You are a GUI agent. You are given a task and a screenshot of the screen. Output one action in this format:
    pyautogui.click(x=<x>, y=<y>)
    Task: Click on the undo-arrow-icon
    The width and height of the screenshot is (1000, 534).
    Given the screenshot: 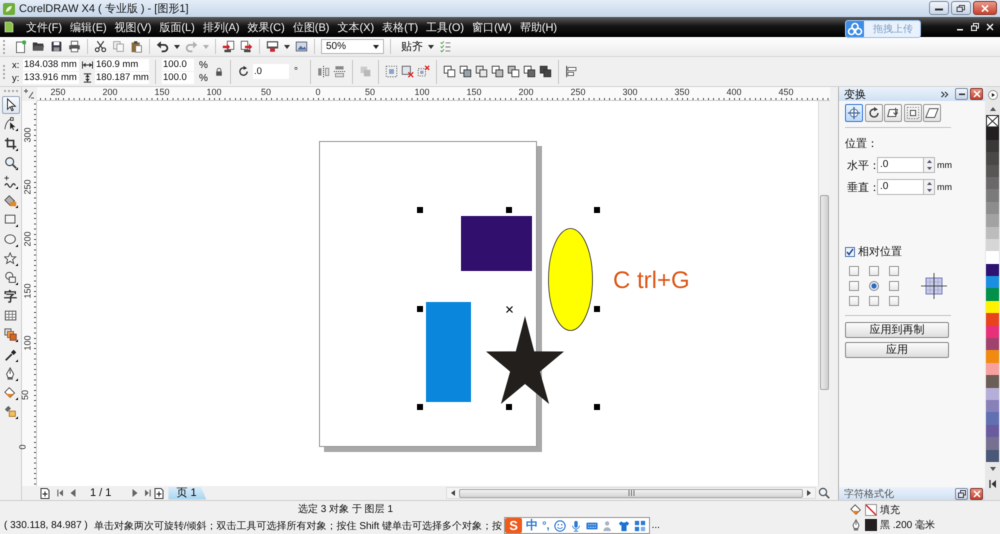 What is the action you would take?
    pyautogui.click(x=162, y=46)
    